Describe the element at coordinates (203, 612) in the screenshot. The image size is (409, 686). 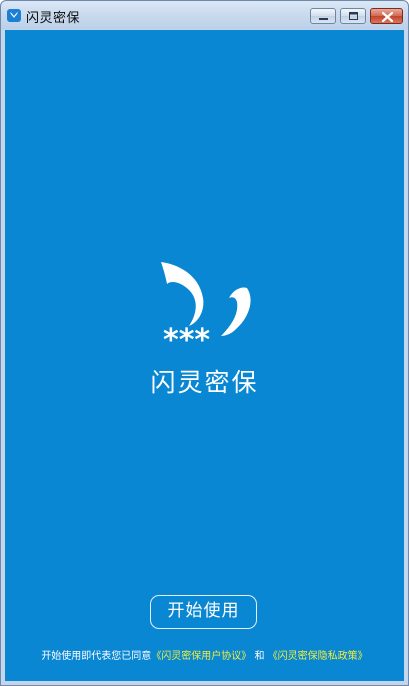
I see `start-button: 开始使用` at that location.